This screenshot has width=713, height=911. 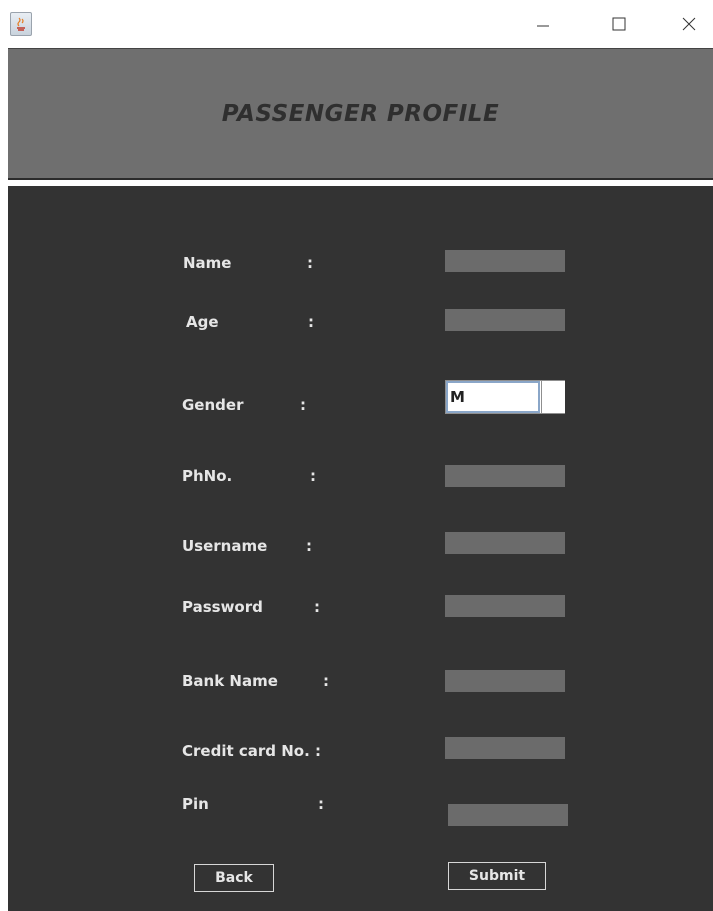 I want to click on gender-select: M, so click(x=505, y=397).